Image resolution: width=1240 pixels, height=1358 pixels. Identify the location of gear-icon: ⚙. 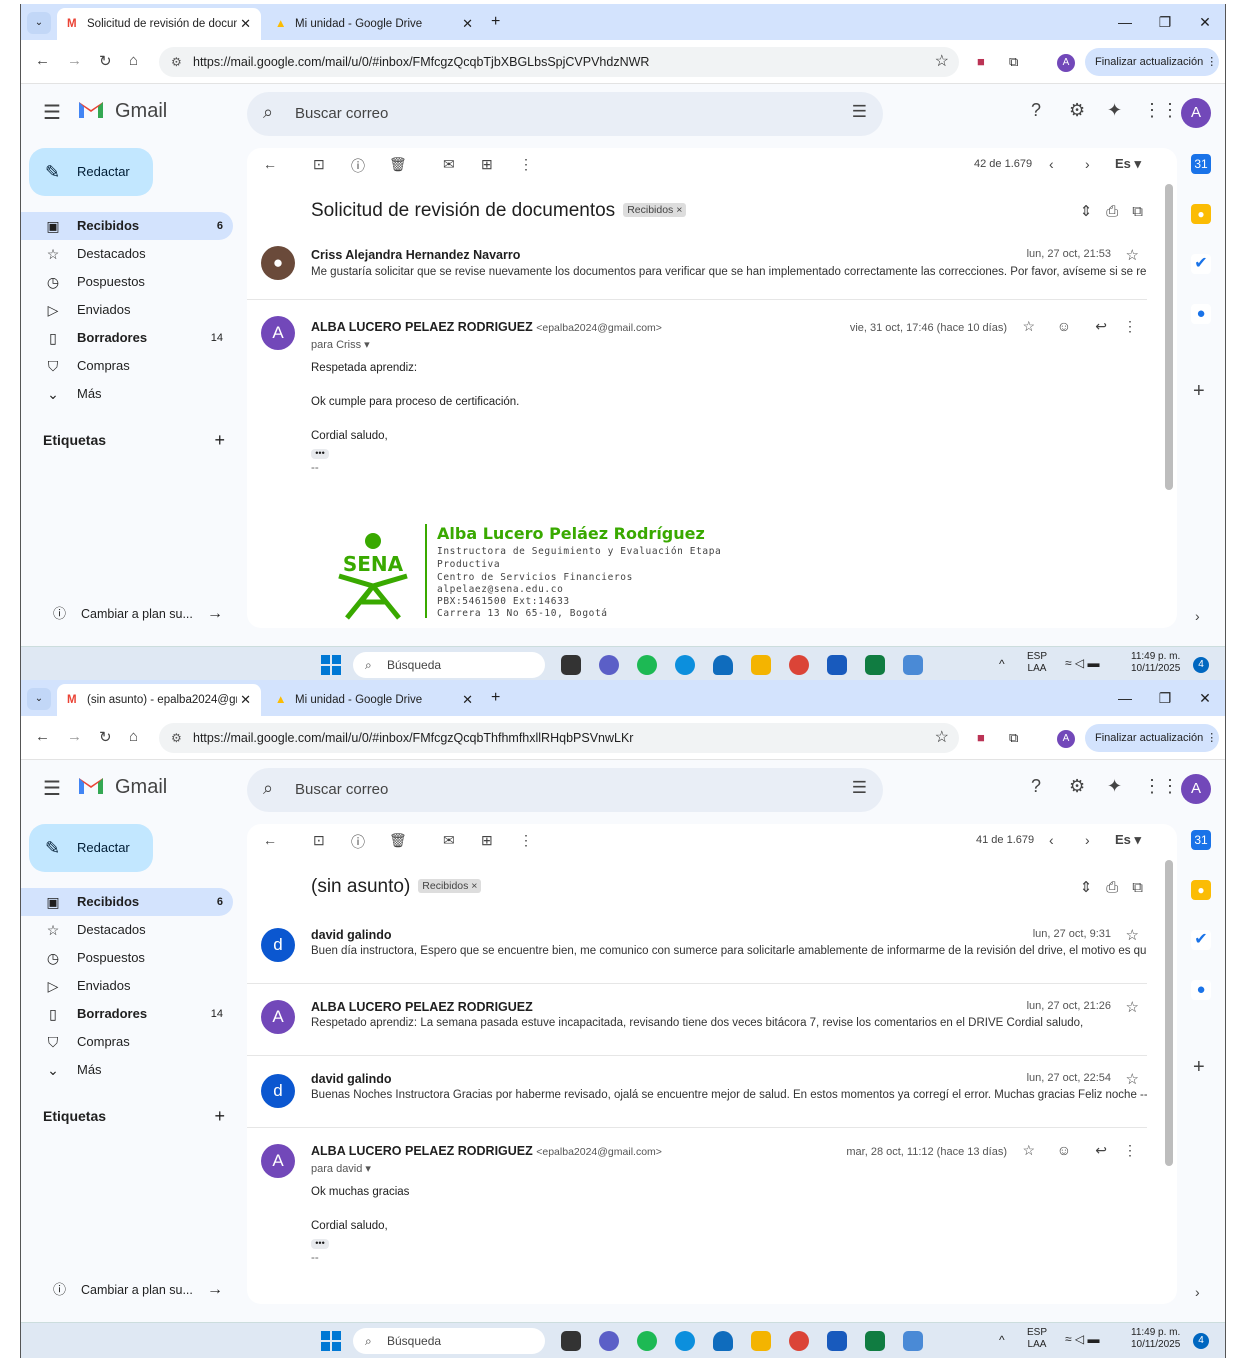
(1077, 786).